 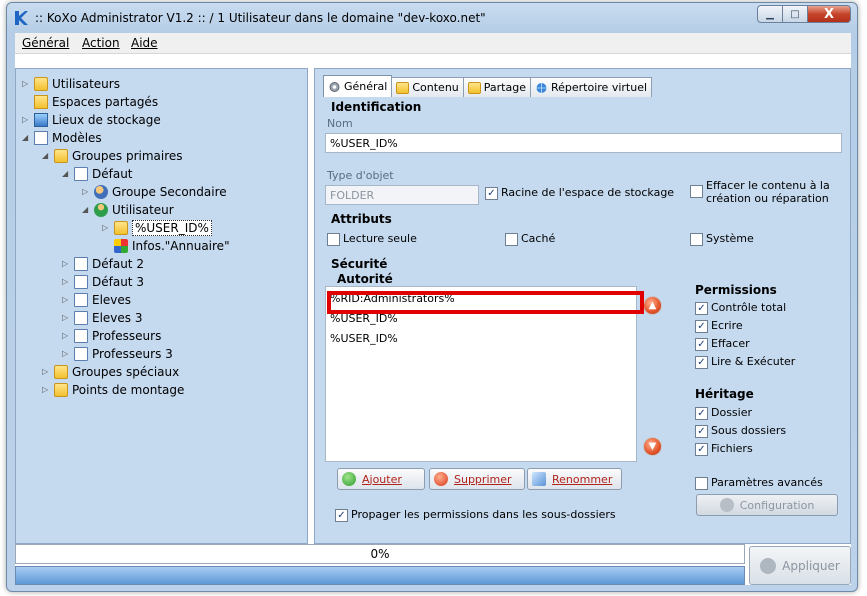 I want to click on tree-item: ▷ Eleves 3, so click(x=102, y=317).